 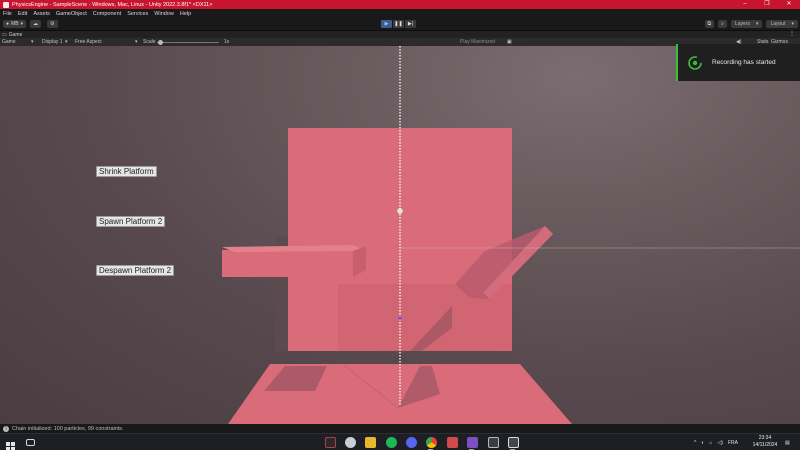 What do you see at coordinates (9, 42) in the screenshot?
I see `game-mode-dropdown: Game` at bounding box center [9, 42].